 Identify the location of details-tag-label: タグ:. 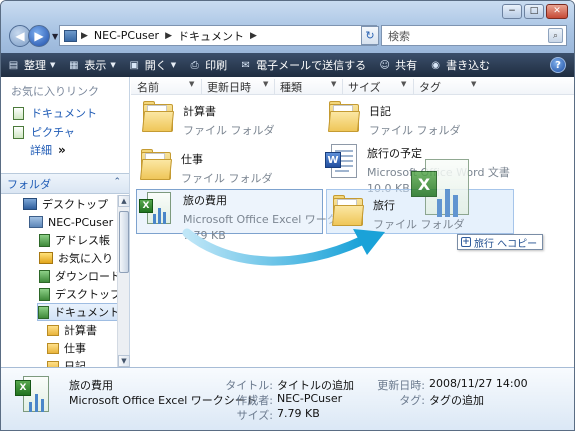
(412, 400).